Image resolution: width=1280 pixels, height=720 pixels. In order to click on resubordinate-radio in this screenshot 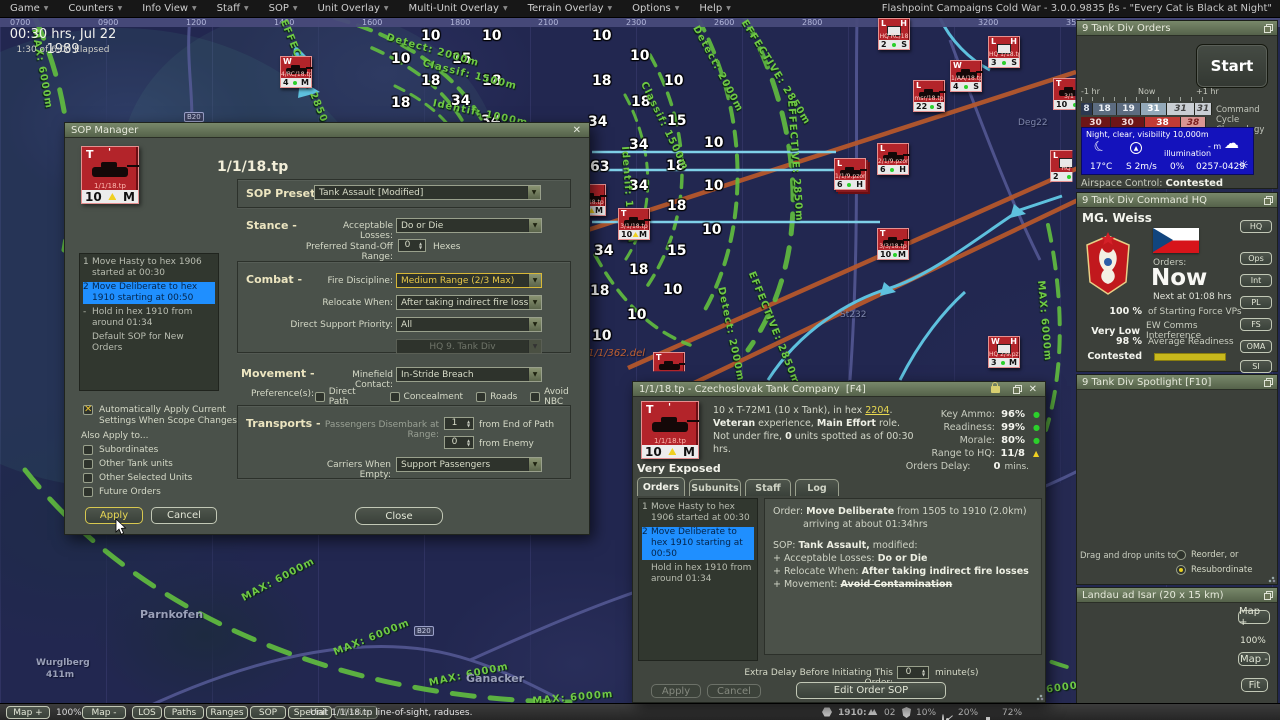, I will do `click(1181, 570)`.